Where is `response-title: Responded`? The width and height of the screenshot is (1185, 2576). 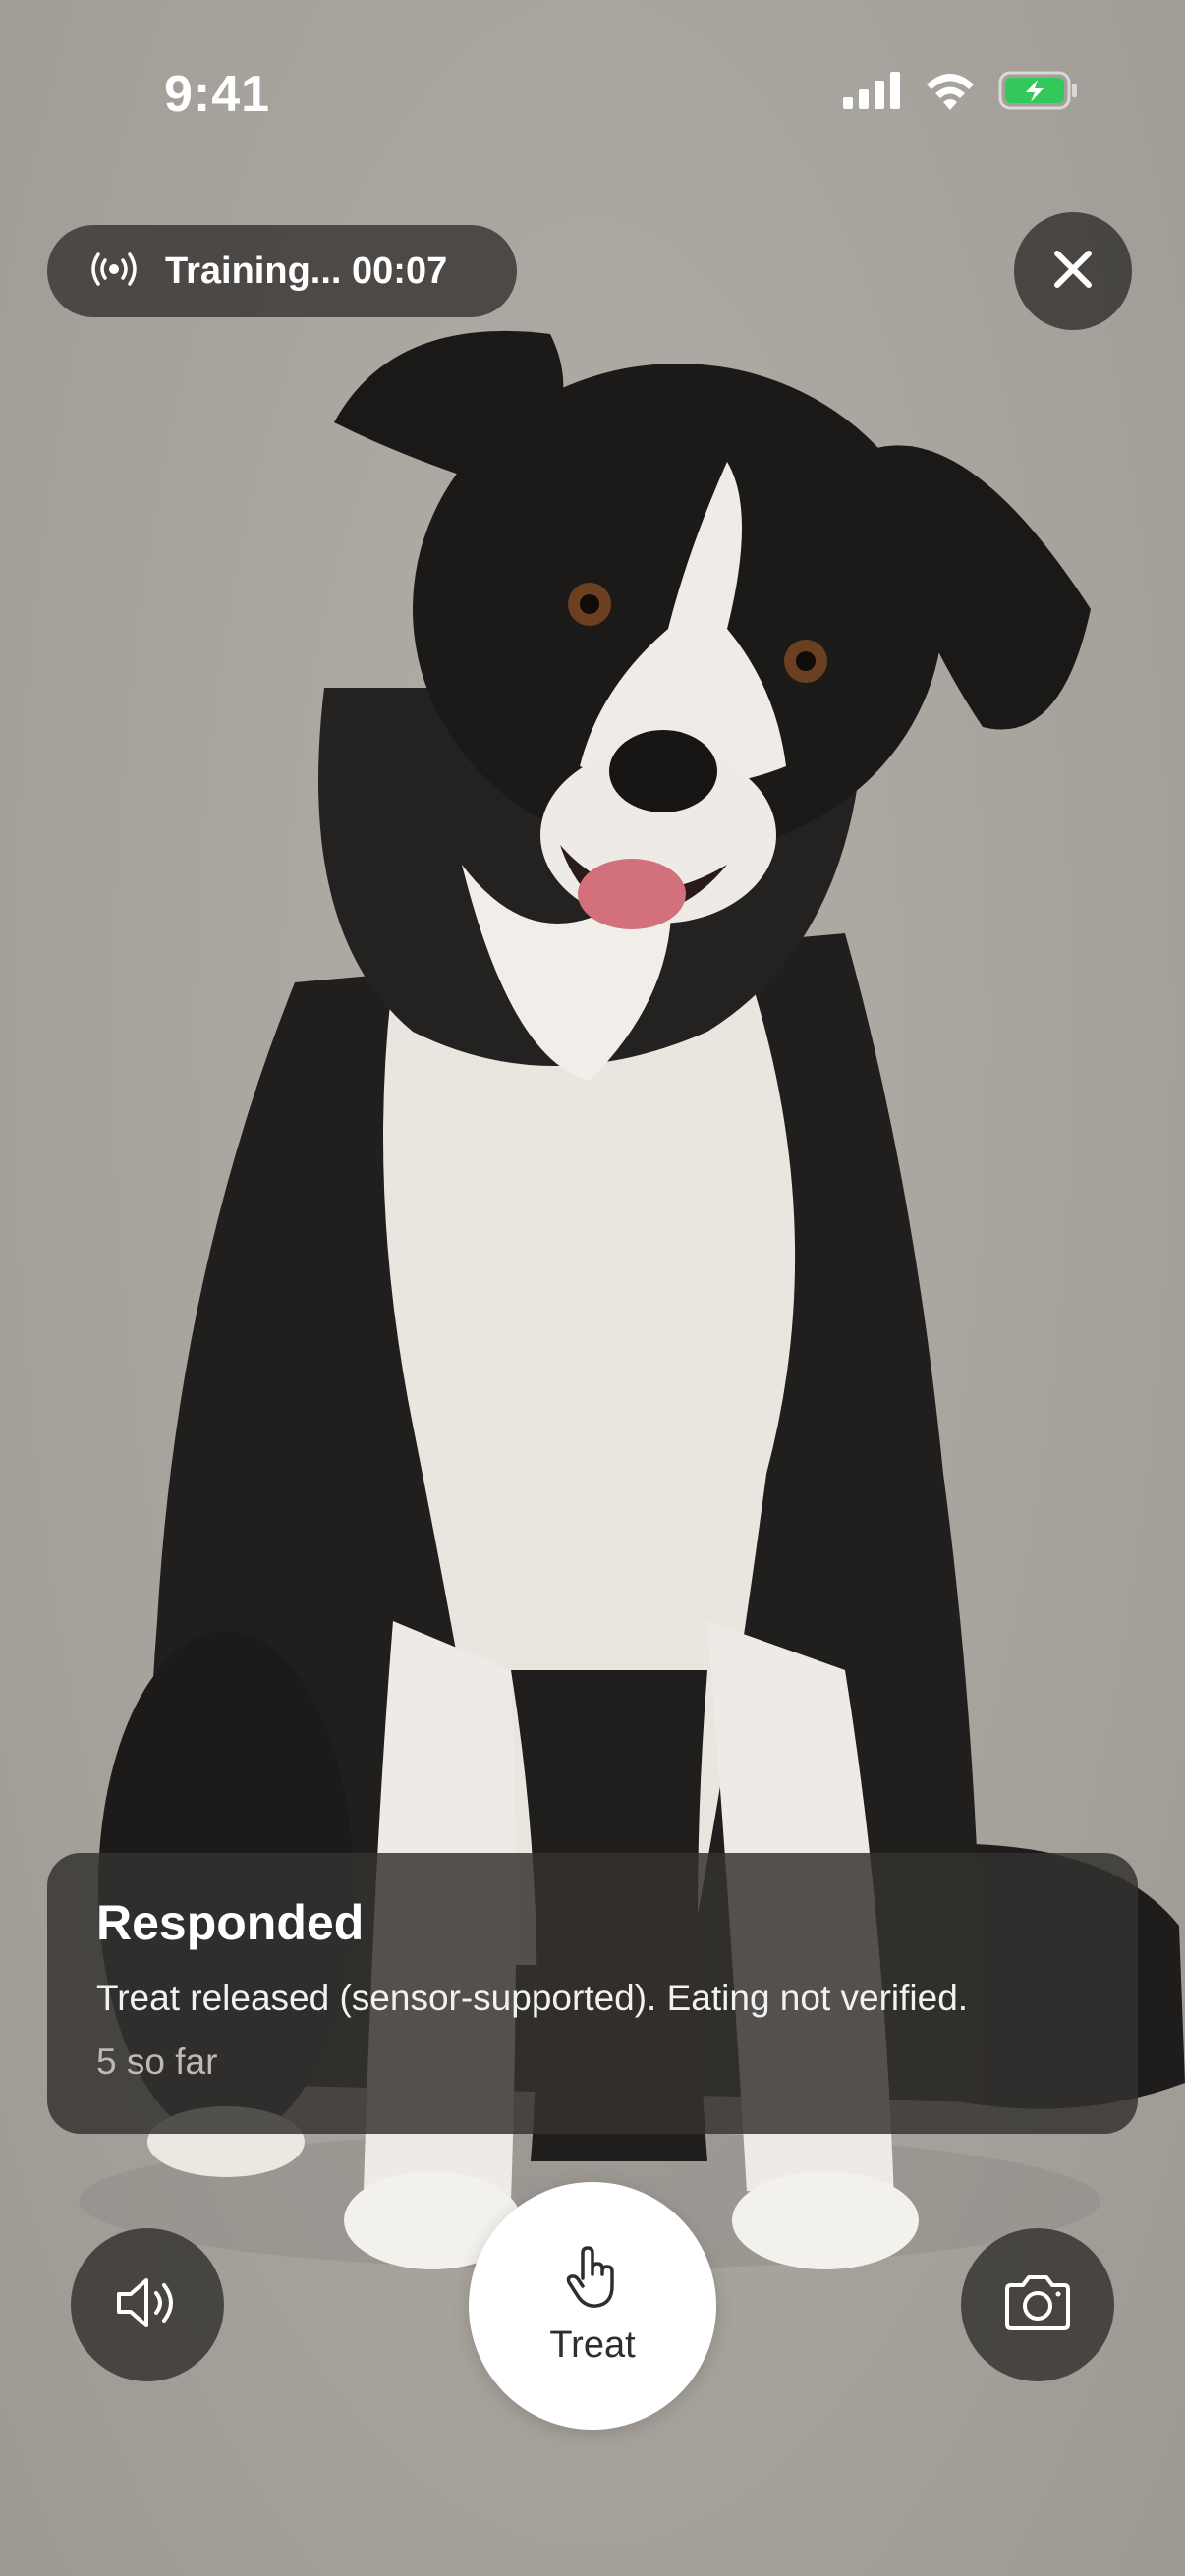
response-title: Responded is located at coordinates (231, 1922).